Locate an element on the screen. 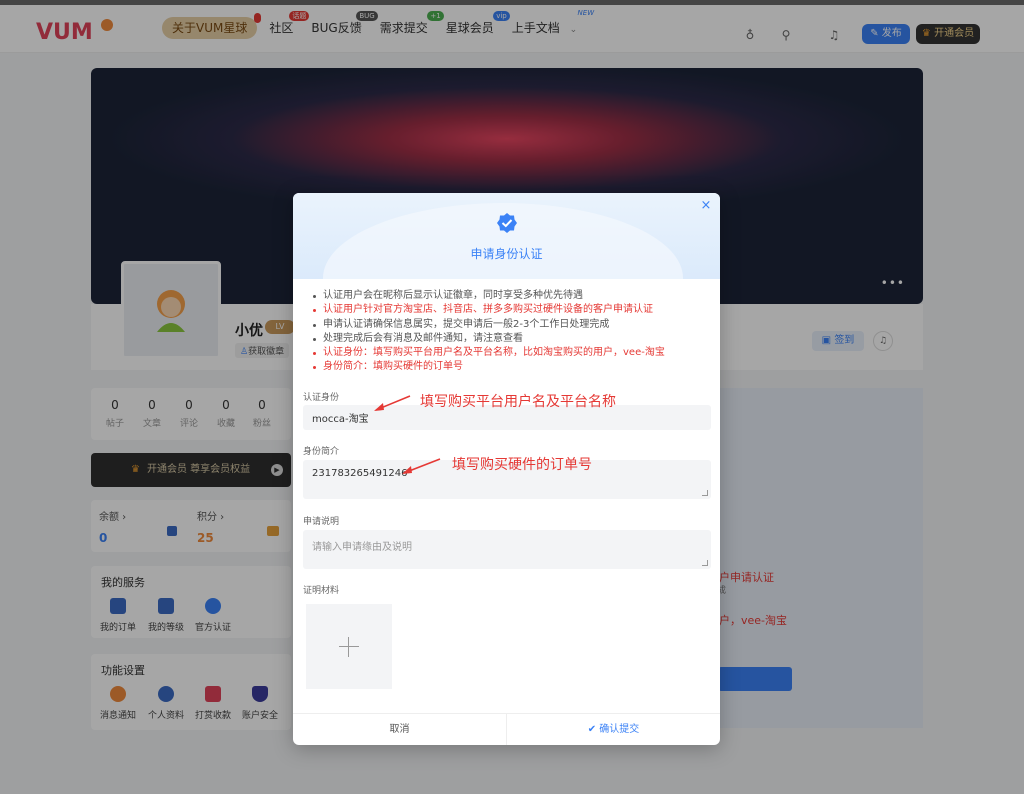  upload-button is located at coordinates (349, 646).